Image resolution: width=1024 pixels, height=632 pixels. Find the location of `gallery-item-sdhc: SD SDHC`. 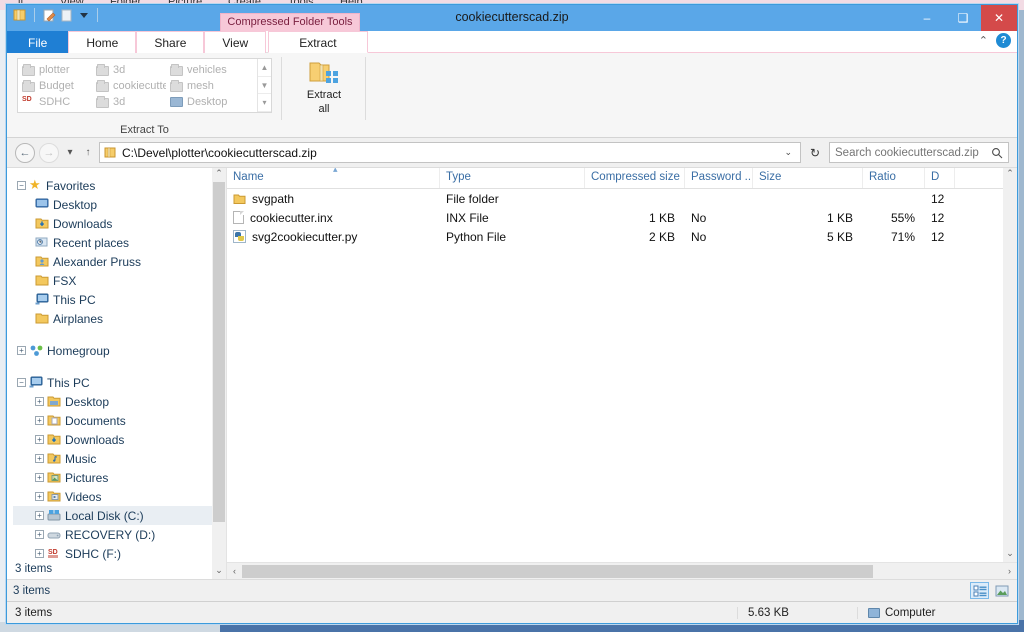

gallery-item-sdhc: SD SDHC is located at coordinates (57, 102).